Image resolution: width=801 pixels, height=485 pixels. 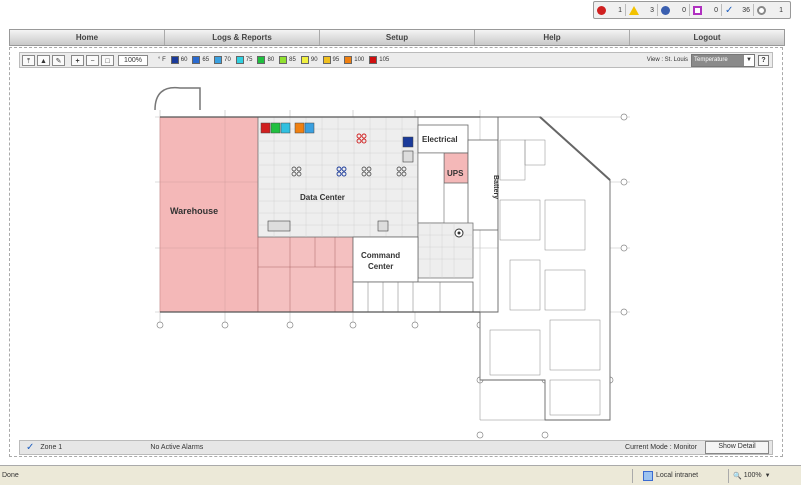 I want to click on maintenance-icon, so click(x=697, y=10).